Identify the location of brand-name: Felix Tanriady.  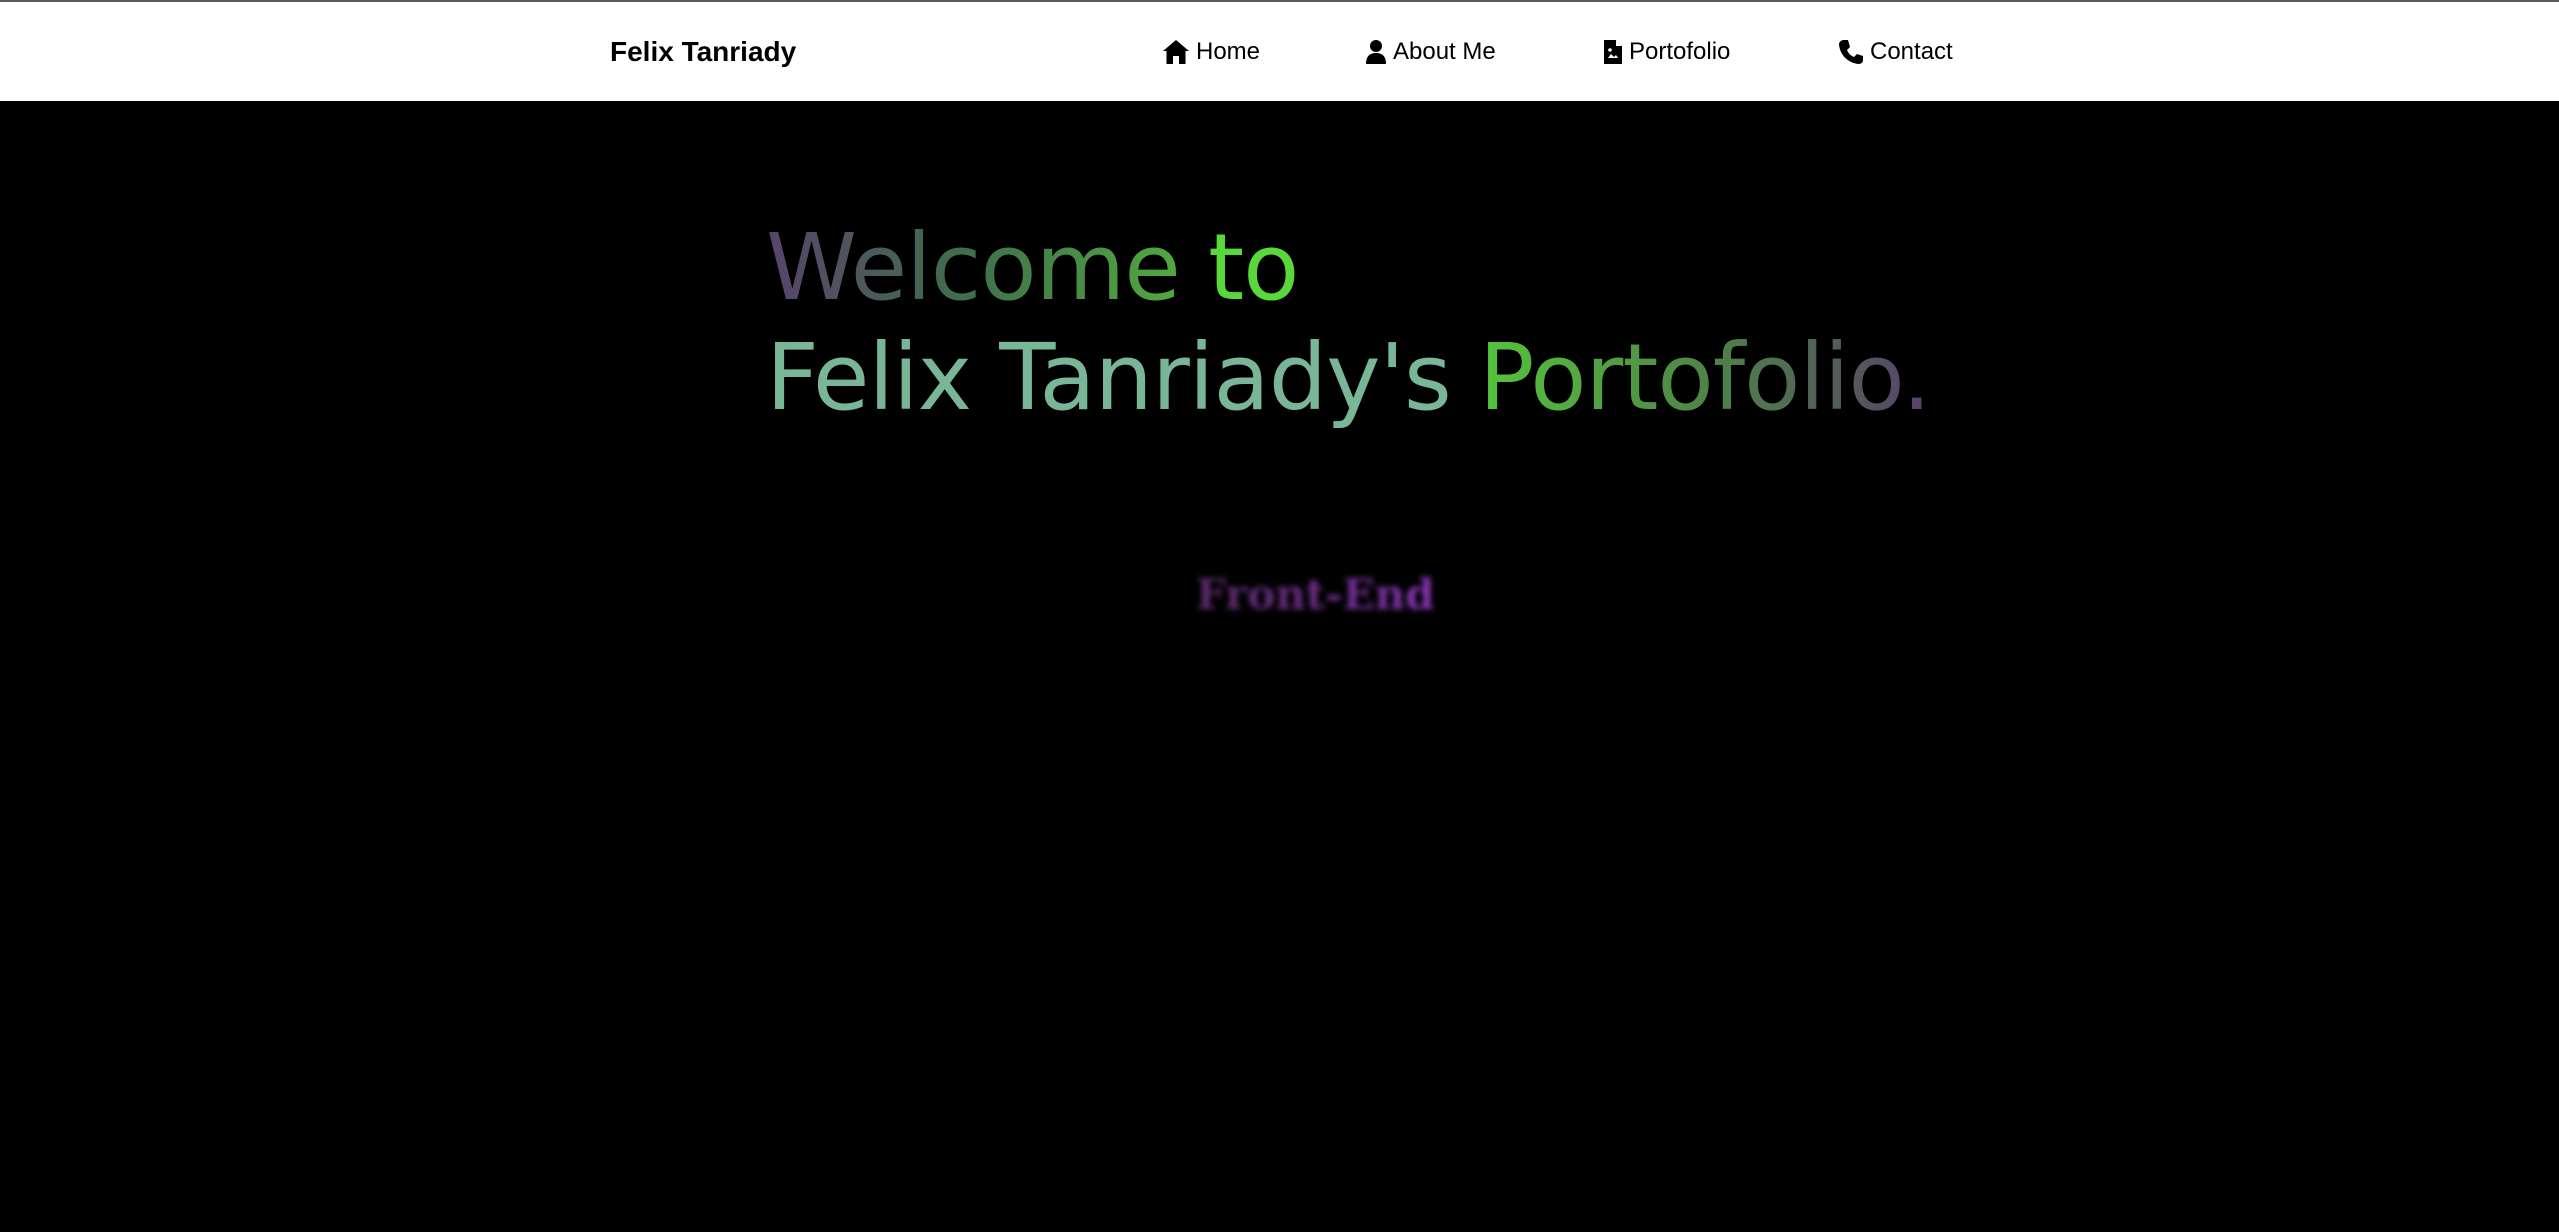
(703, 52).